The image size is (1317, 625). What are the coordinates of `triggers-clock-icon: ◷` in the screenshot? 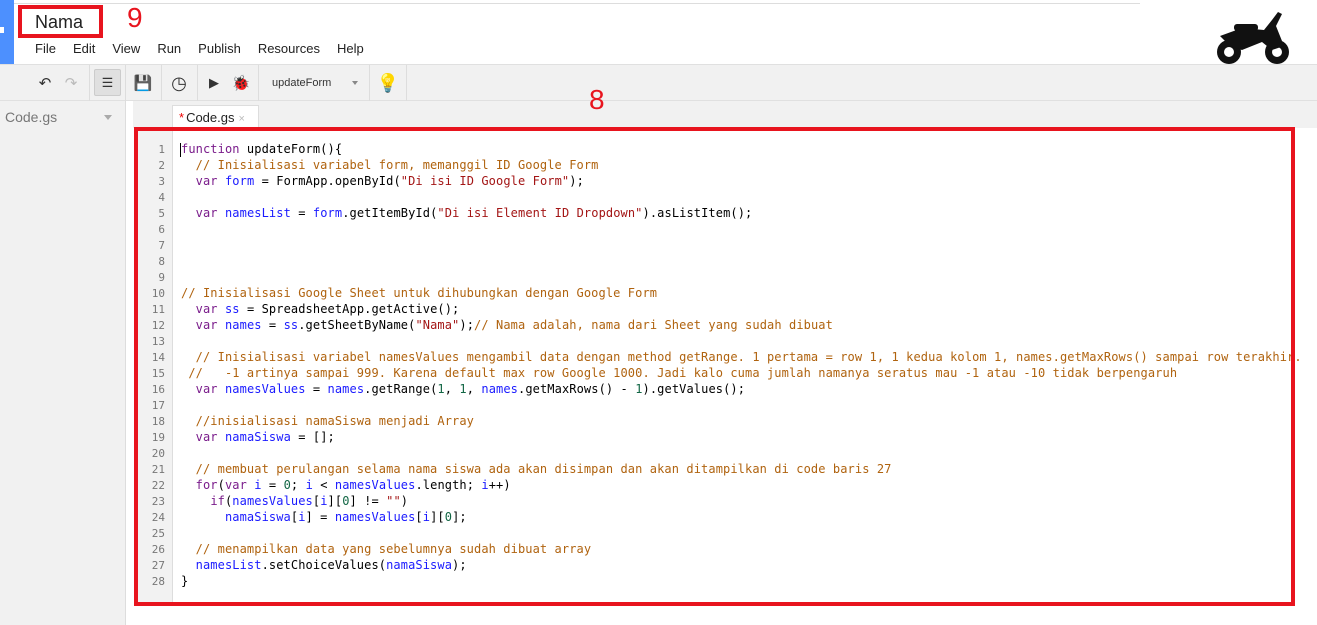 It's located at (179, 83).